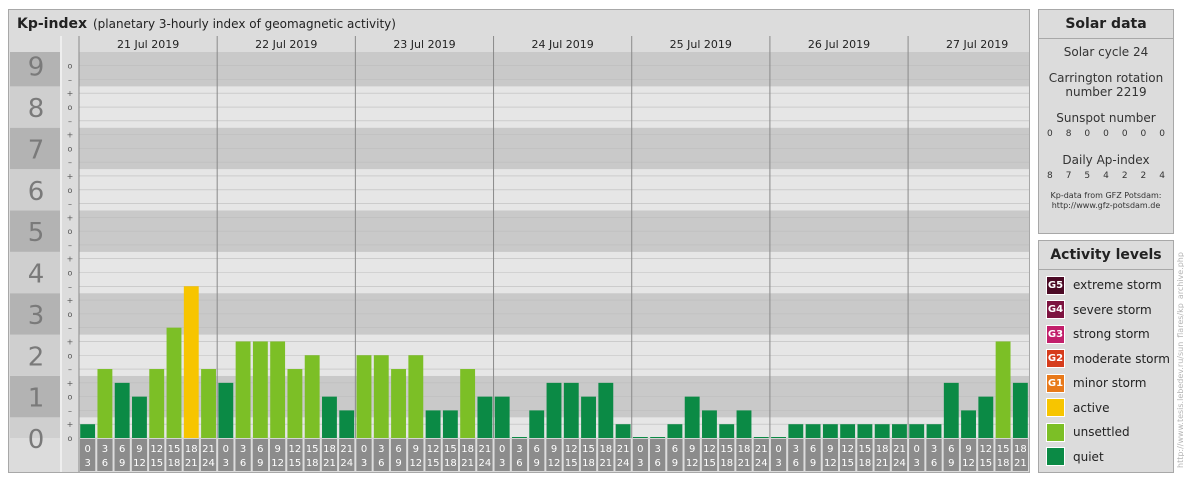  I want to click on legend-item-quiet: quiet, so click(1075, 457).